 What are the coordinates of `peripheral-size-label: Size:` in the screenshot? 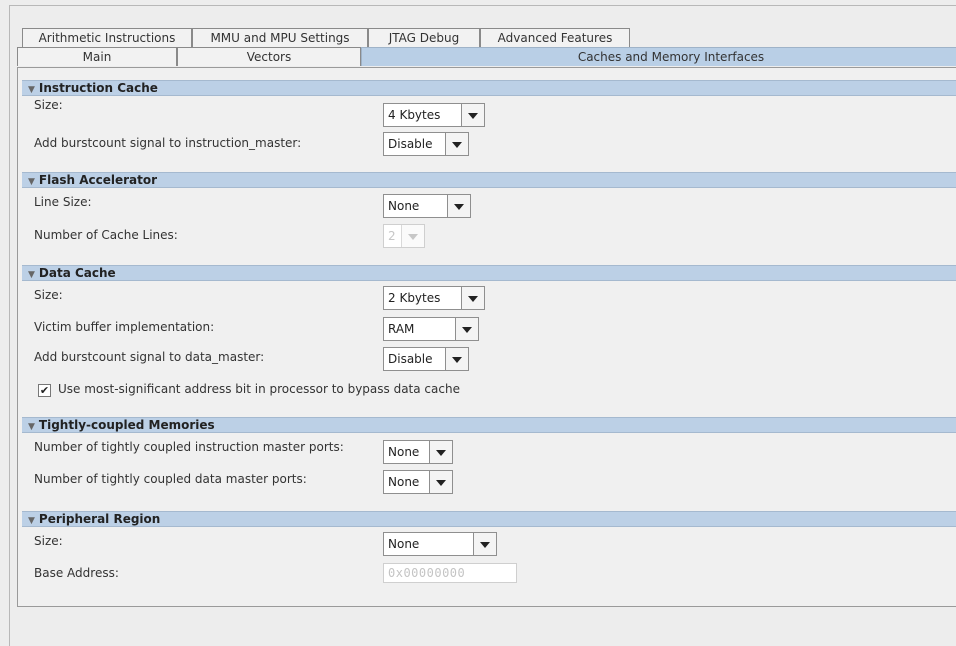 It's located at (48, 541).